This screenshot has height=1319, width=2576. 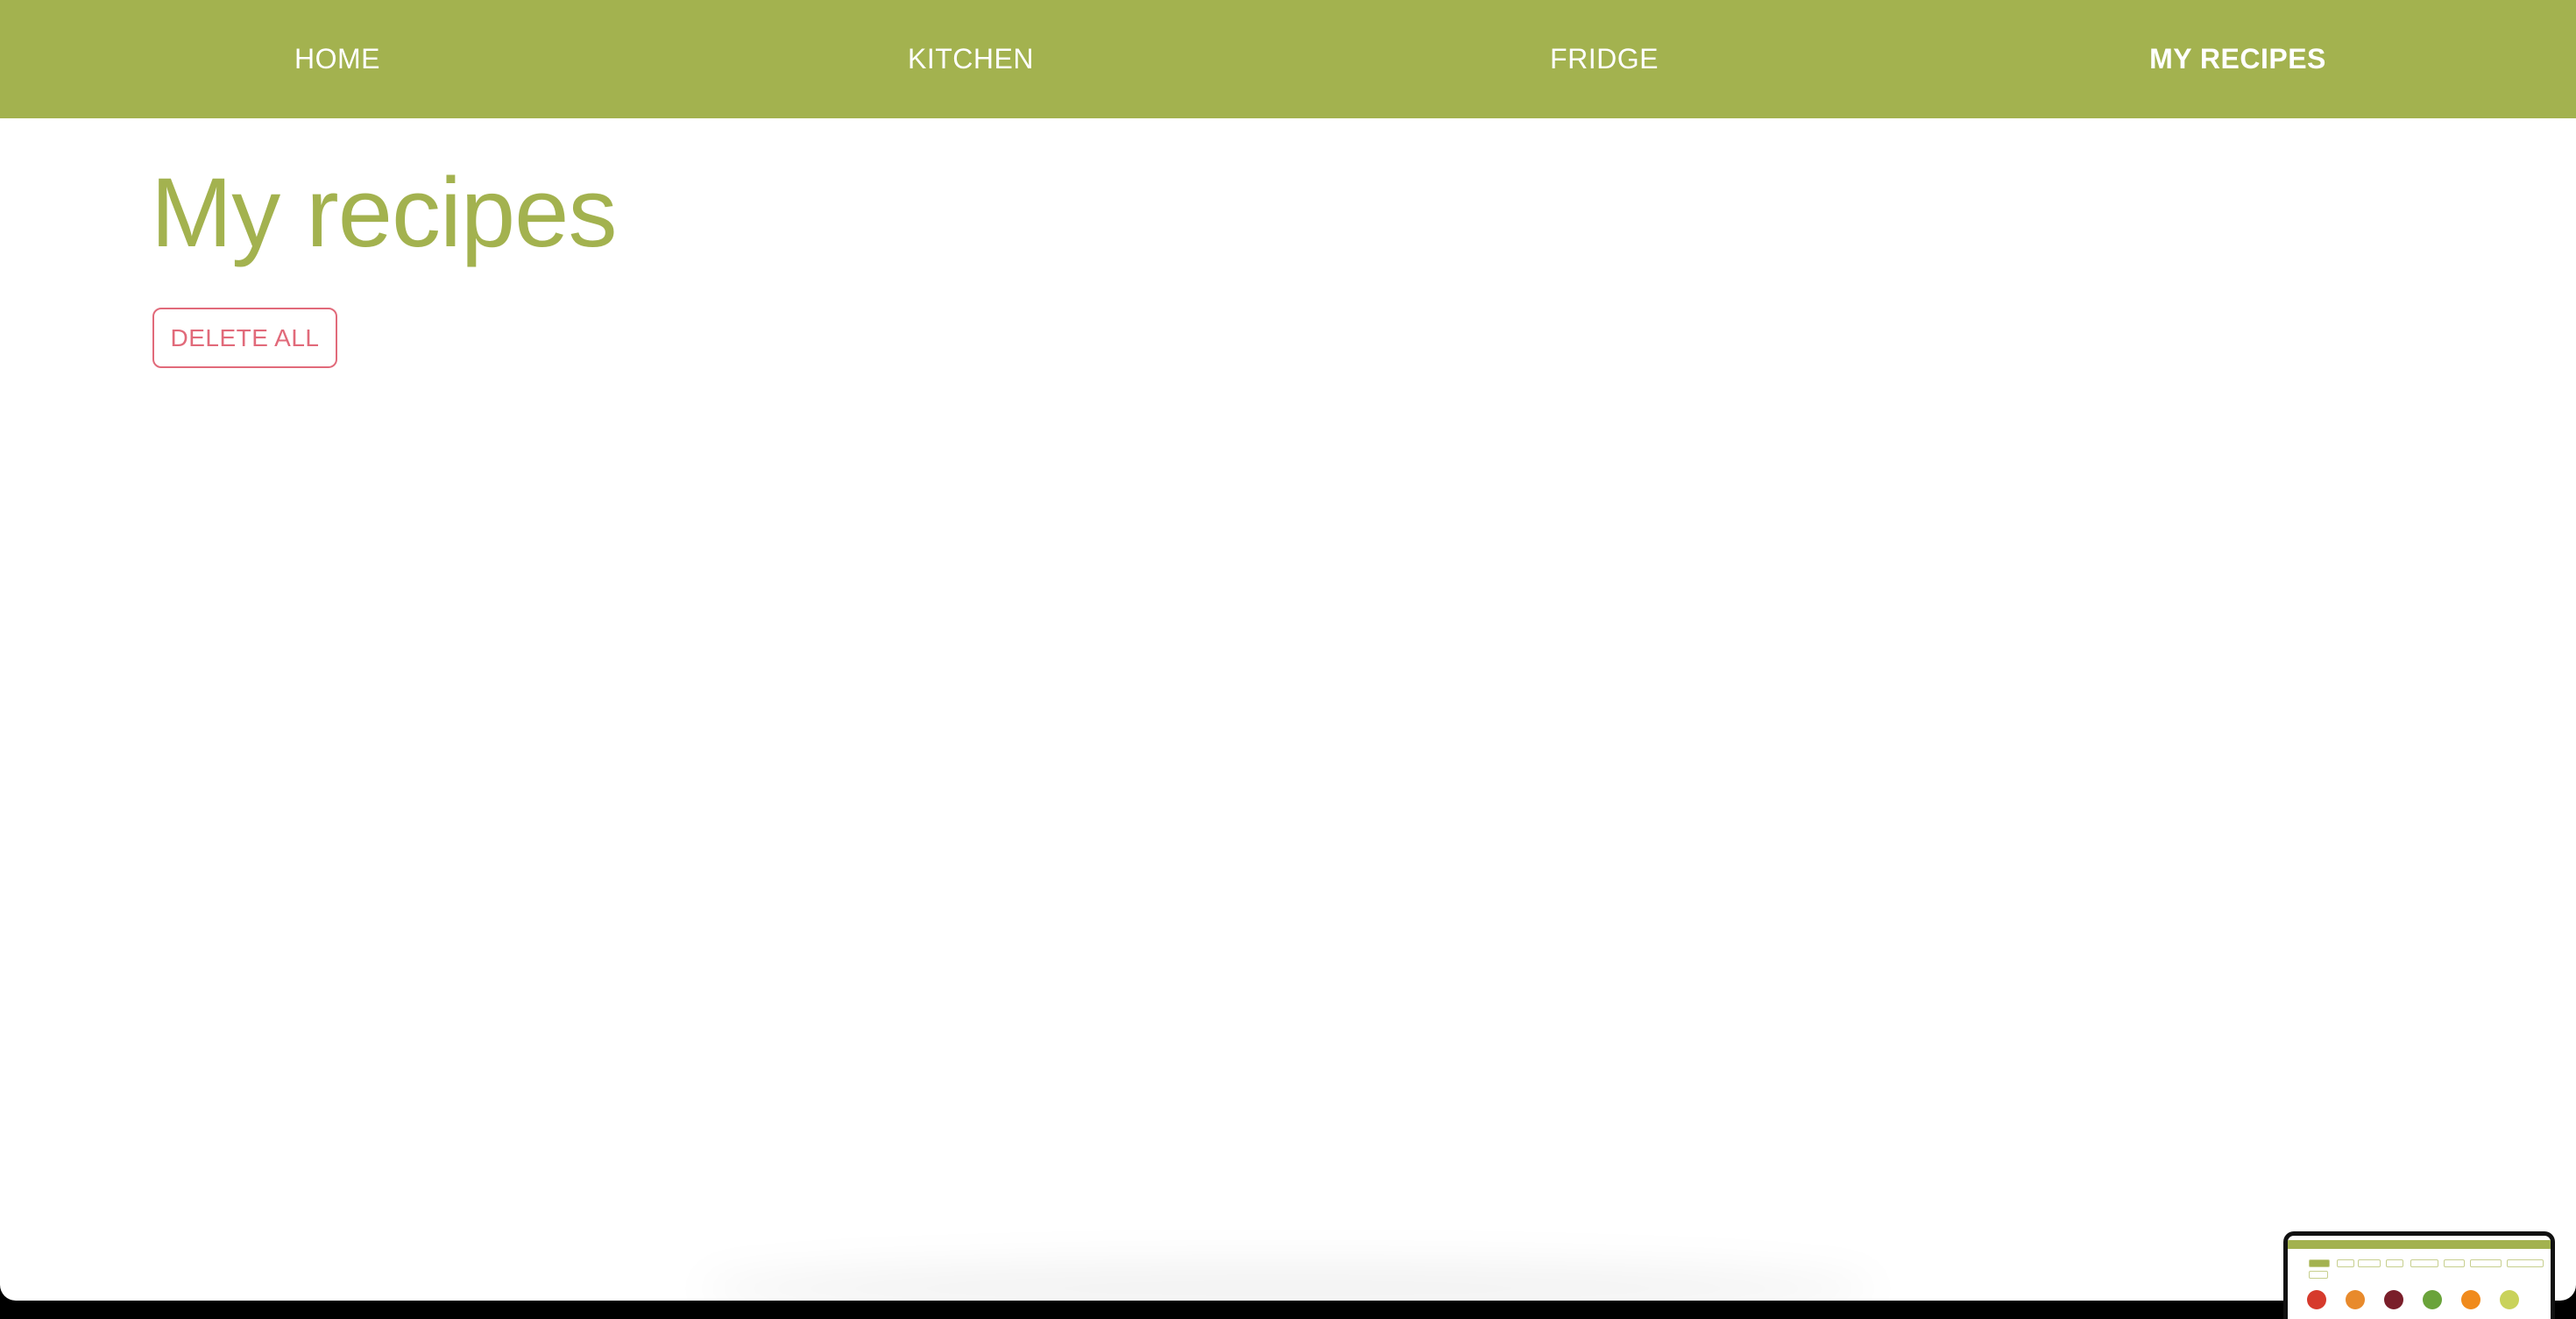 I want to click on thumbnail-carrot-icon, so click(x=2470, y=1299).